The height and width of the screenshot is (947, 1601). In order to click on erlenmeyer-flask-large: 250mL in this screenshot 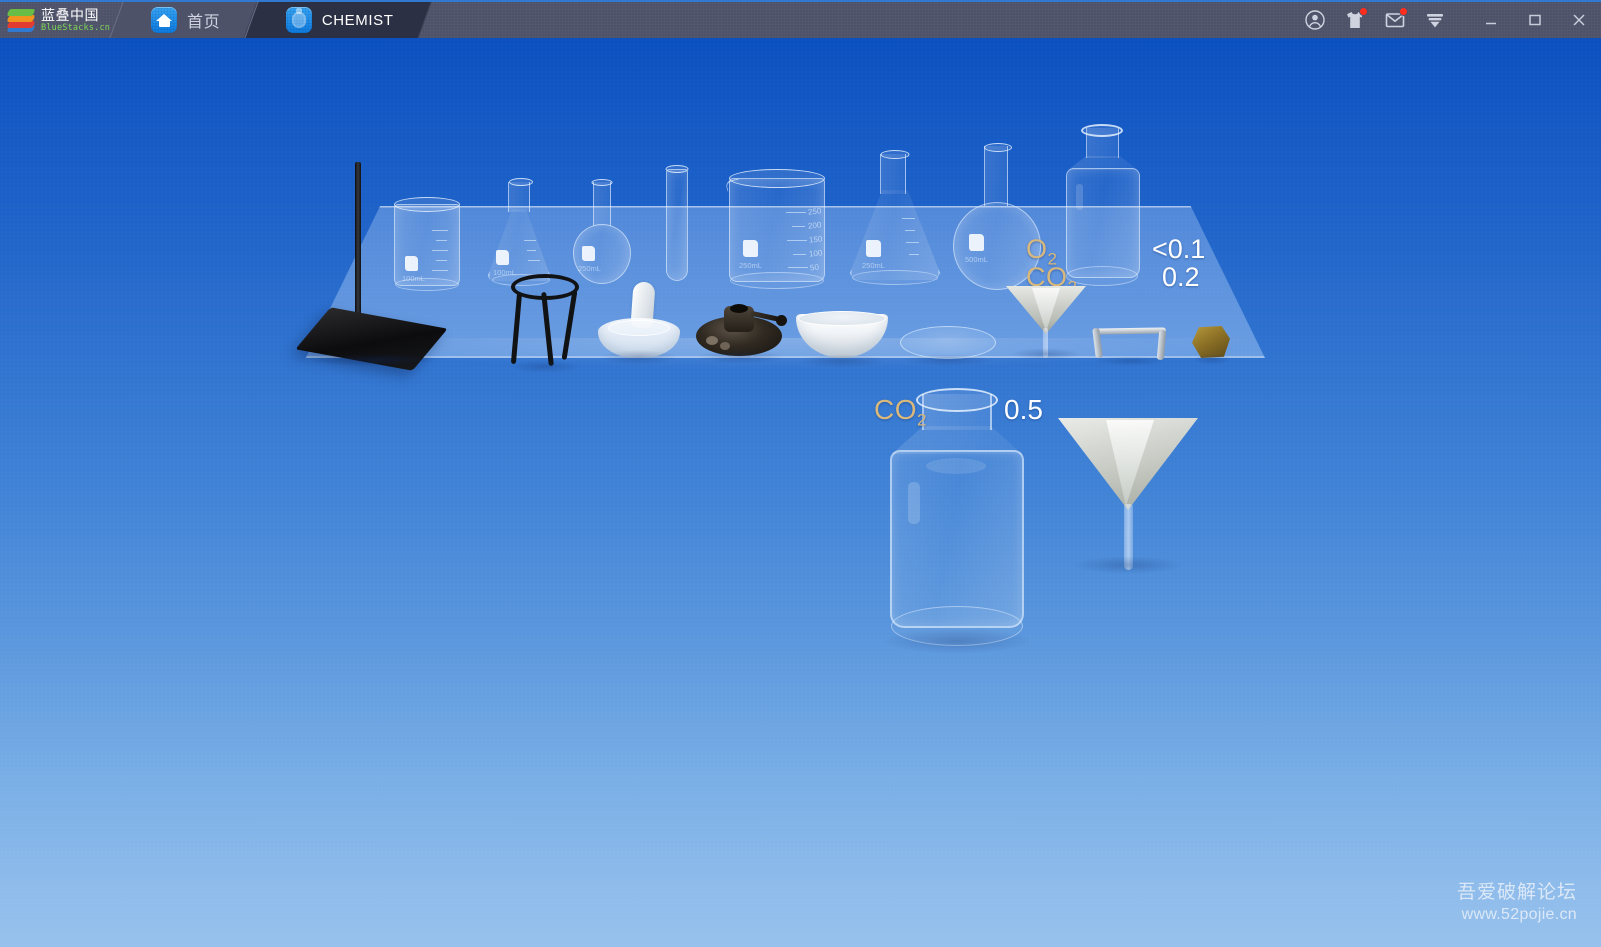, I will do `click(895, 221)`.